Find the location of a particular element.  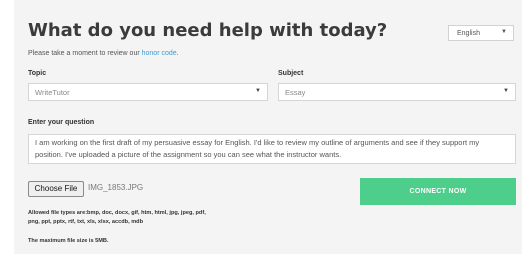

connect-now-button: CONNECT NOW is located at coordinates (438, 191).